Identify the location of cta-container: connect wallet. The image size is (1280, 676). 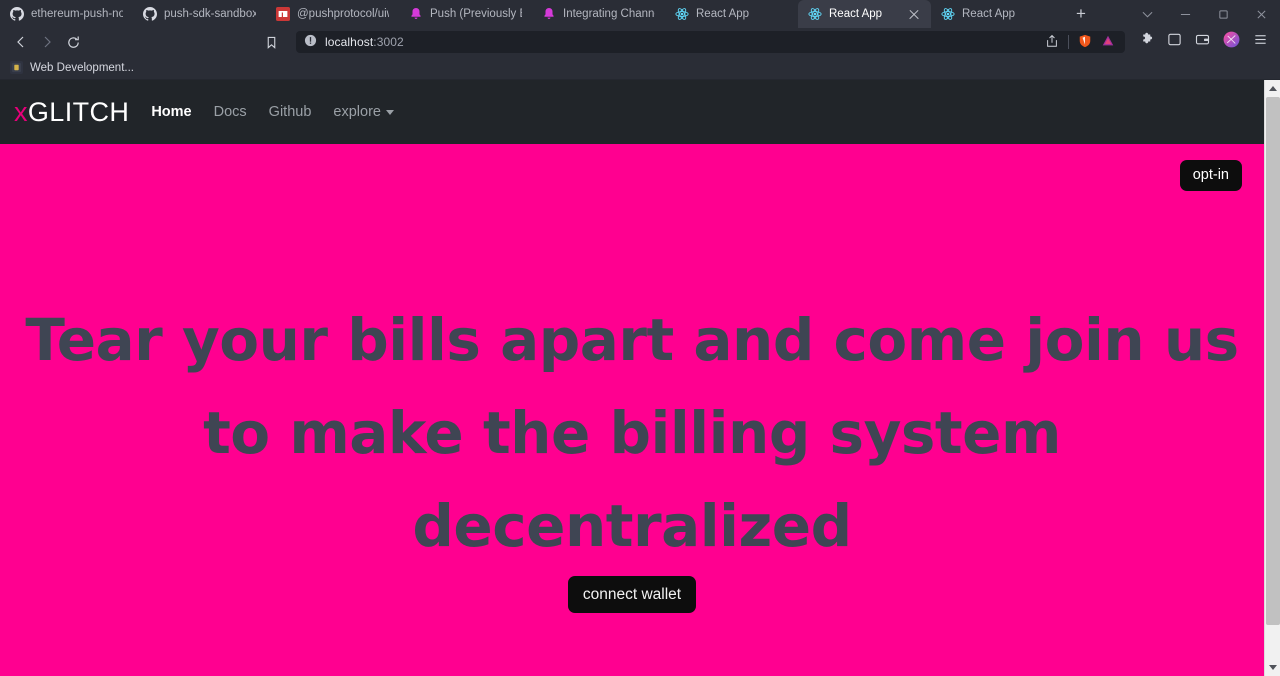
(632, 595).